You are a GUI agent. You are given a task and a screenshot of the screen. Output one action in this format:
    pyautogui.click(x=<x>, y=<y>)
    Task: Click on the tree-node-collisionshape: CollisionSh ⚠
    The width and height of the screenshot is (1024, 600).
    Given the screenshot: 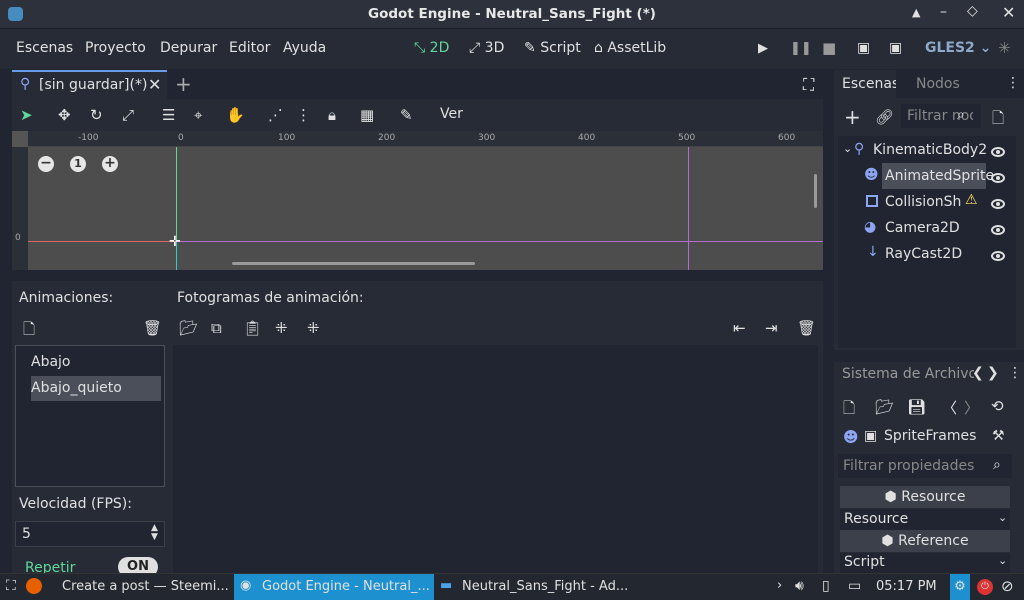 What is the action you would take?
    pyautogui.click(x=929, y=202)
    